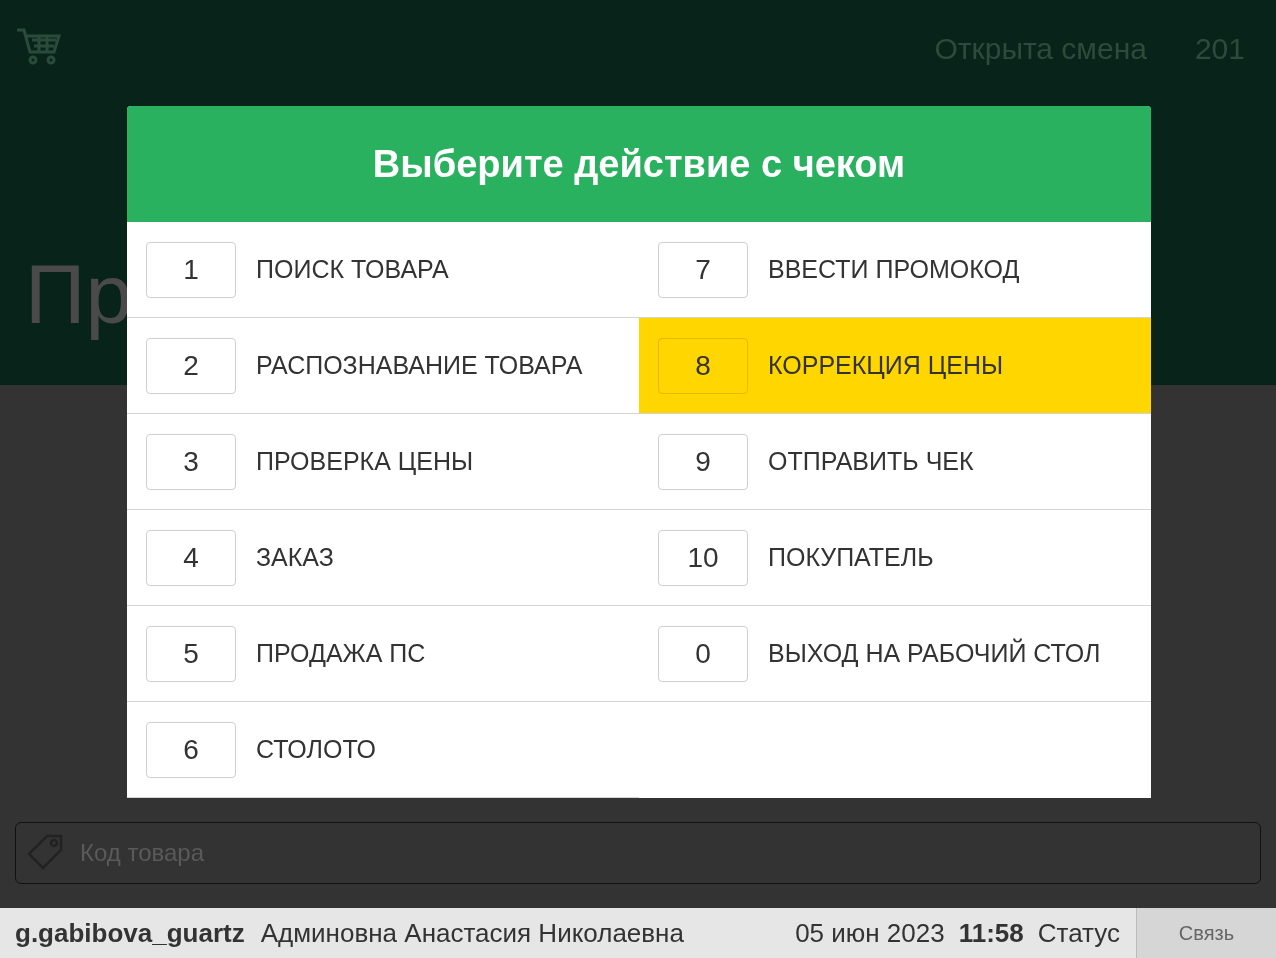 The height and width of the screenshot is (958, 1276). Describe the element at coordinates (934, 653) in the screenshot. I see `menu-item-label: ВЫХОД НА РАБОЧИЙ СТОЛ` at that location.